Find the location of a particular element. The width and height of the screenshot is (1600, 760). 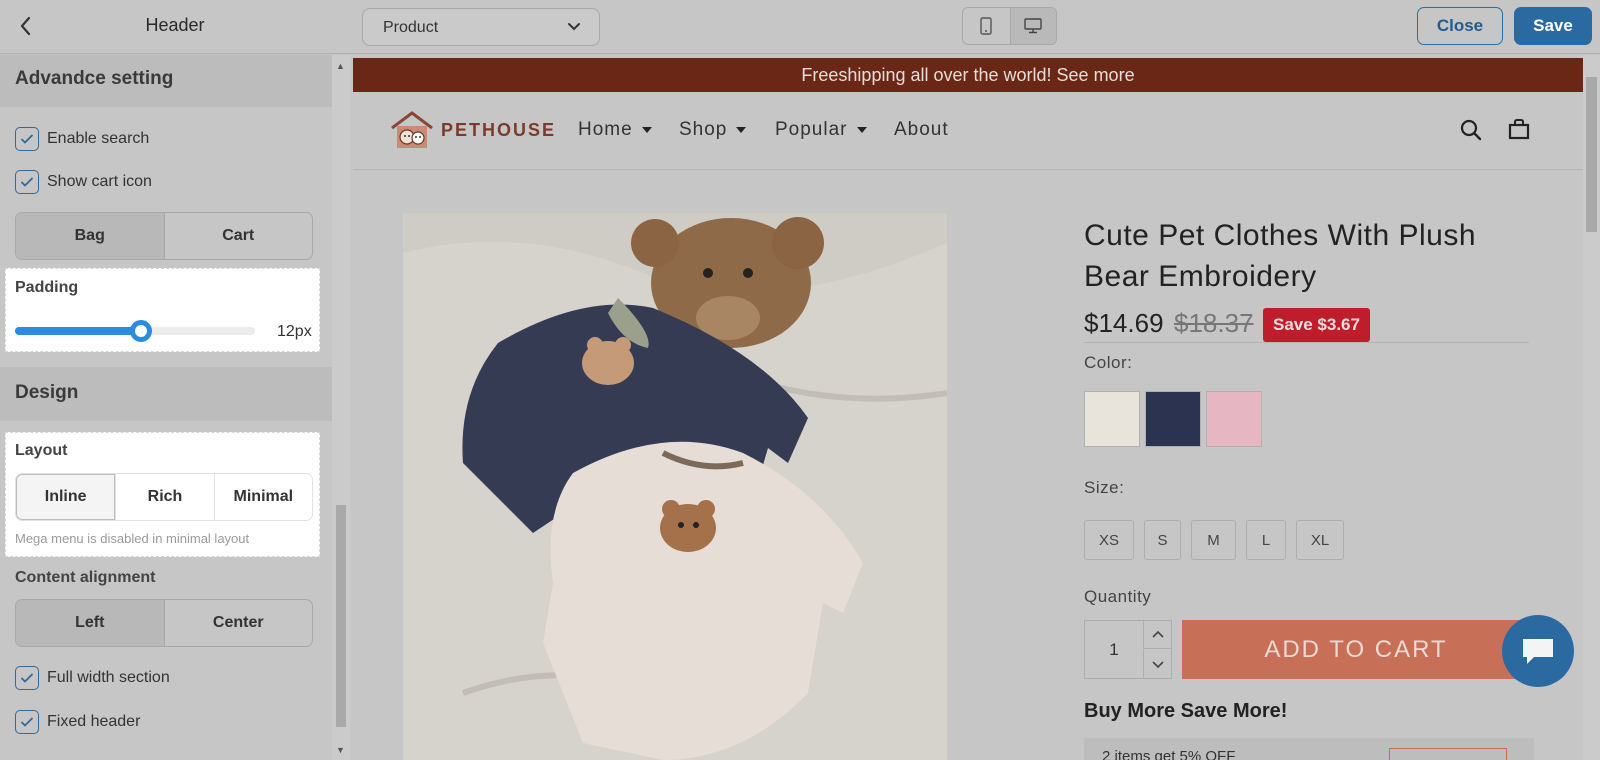

layout-inline-button: Inline is located at coordinates (66, 497).